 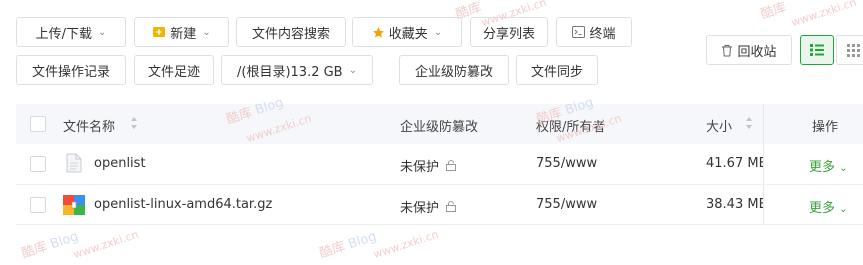 I want to click on upload-download-label: 上传/下载, so click(x=63, y=34).